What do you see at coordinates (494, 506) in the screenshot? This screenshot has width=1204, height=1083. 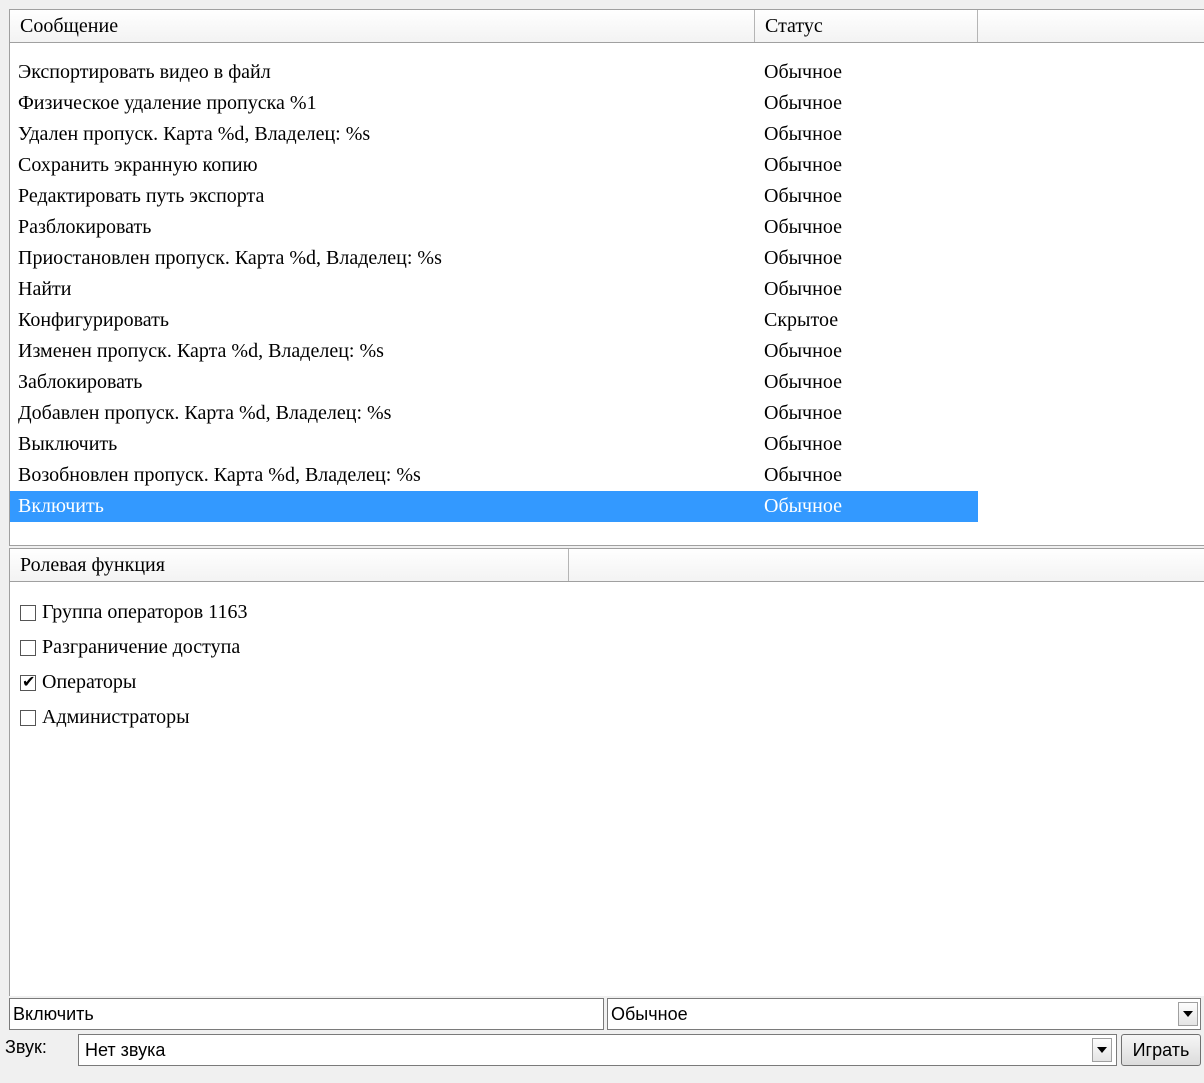 I see `table-row: Включить Обычное` at bounding box center [494, 506].